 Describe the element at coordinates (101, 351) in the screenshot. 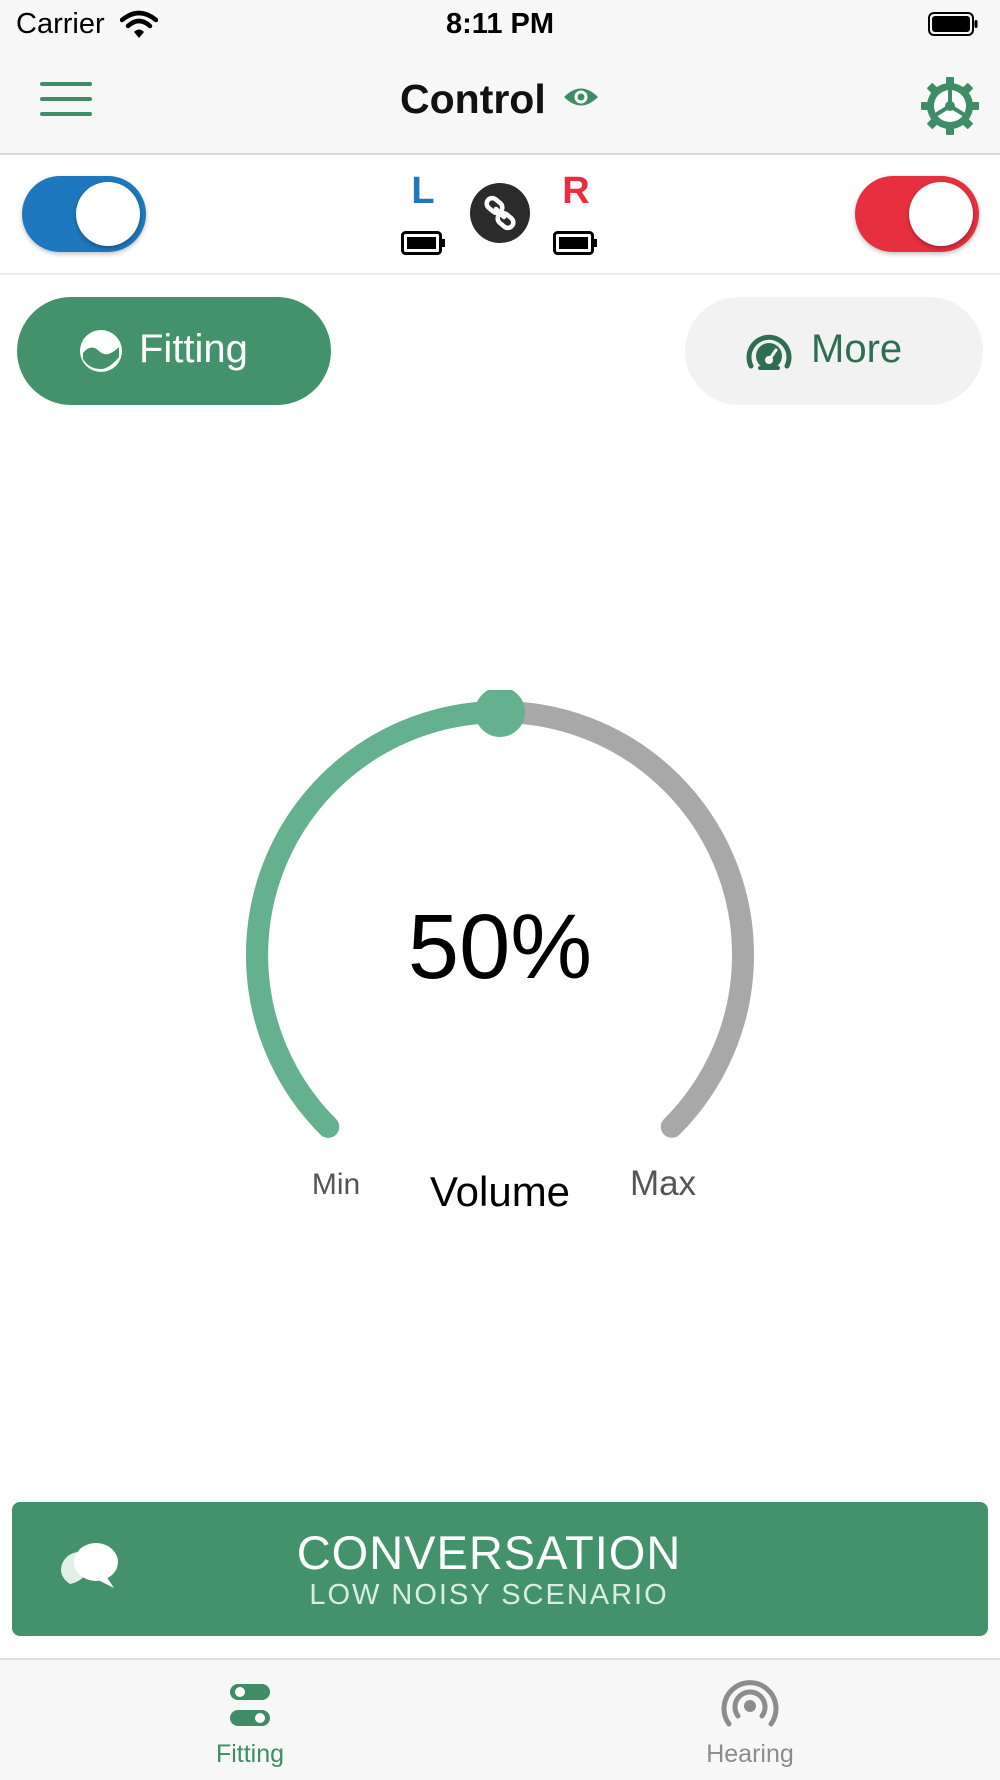

I see `wave-circle-icon` at that location.